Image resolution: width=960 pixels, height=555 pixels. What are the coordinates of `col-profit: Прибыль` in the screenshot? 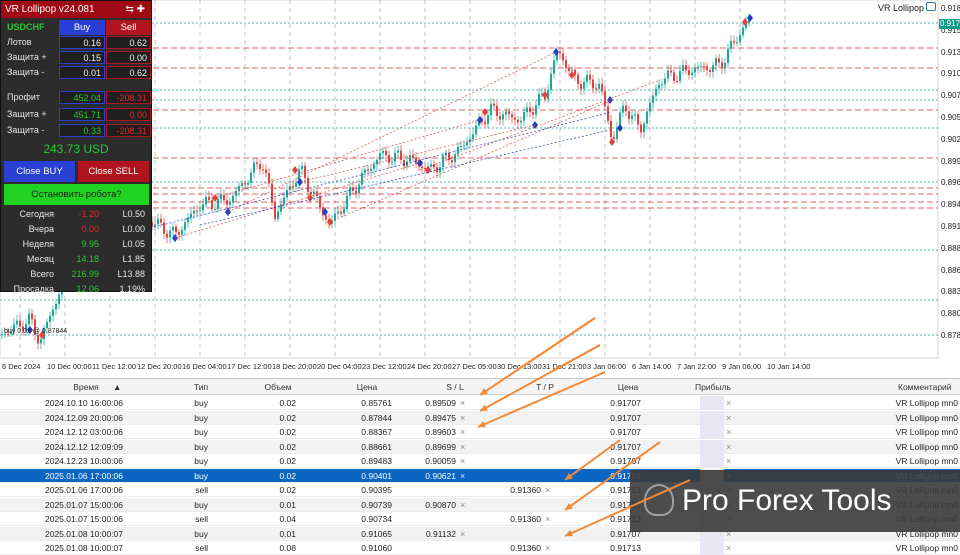 It's located at (713, 387).